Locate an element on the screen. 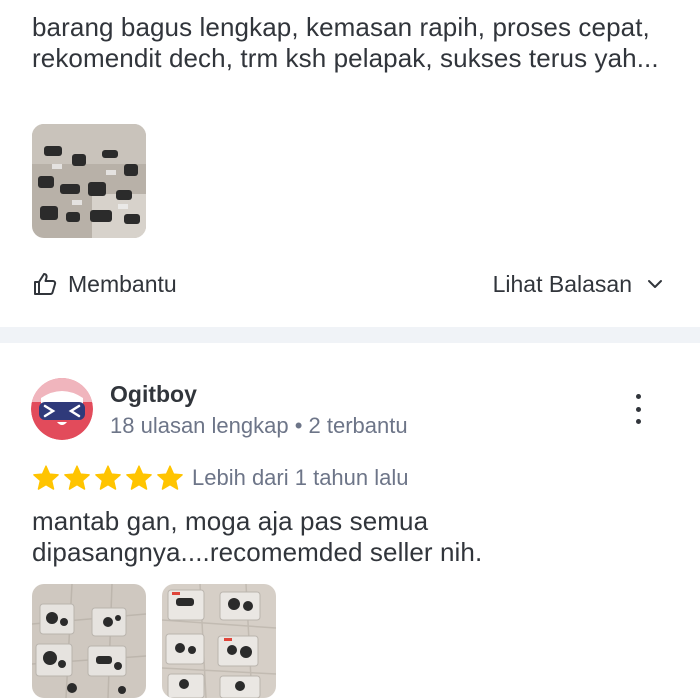 The image size is (700, 700). see-replies-label: Lihat Balasan is located at coordinates (562, 283).